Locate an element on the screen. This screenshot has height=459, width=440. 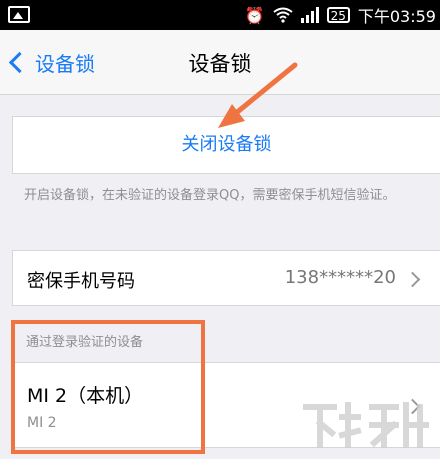
battery-indicator: 25 is located at coordinates (338, 15).